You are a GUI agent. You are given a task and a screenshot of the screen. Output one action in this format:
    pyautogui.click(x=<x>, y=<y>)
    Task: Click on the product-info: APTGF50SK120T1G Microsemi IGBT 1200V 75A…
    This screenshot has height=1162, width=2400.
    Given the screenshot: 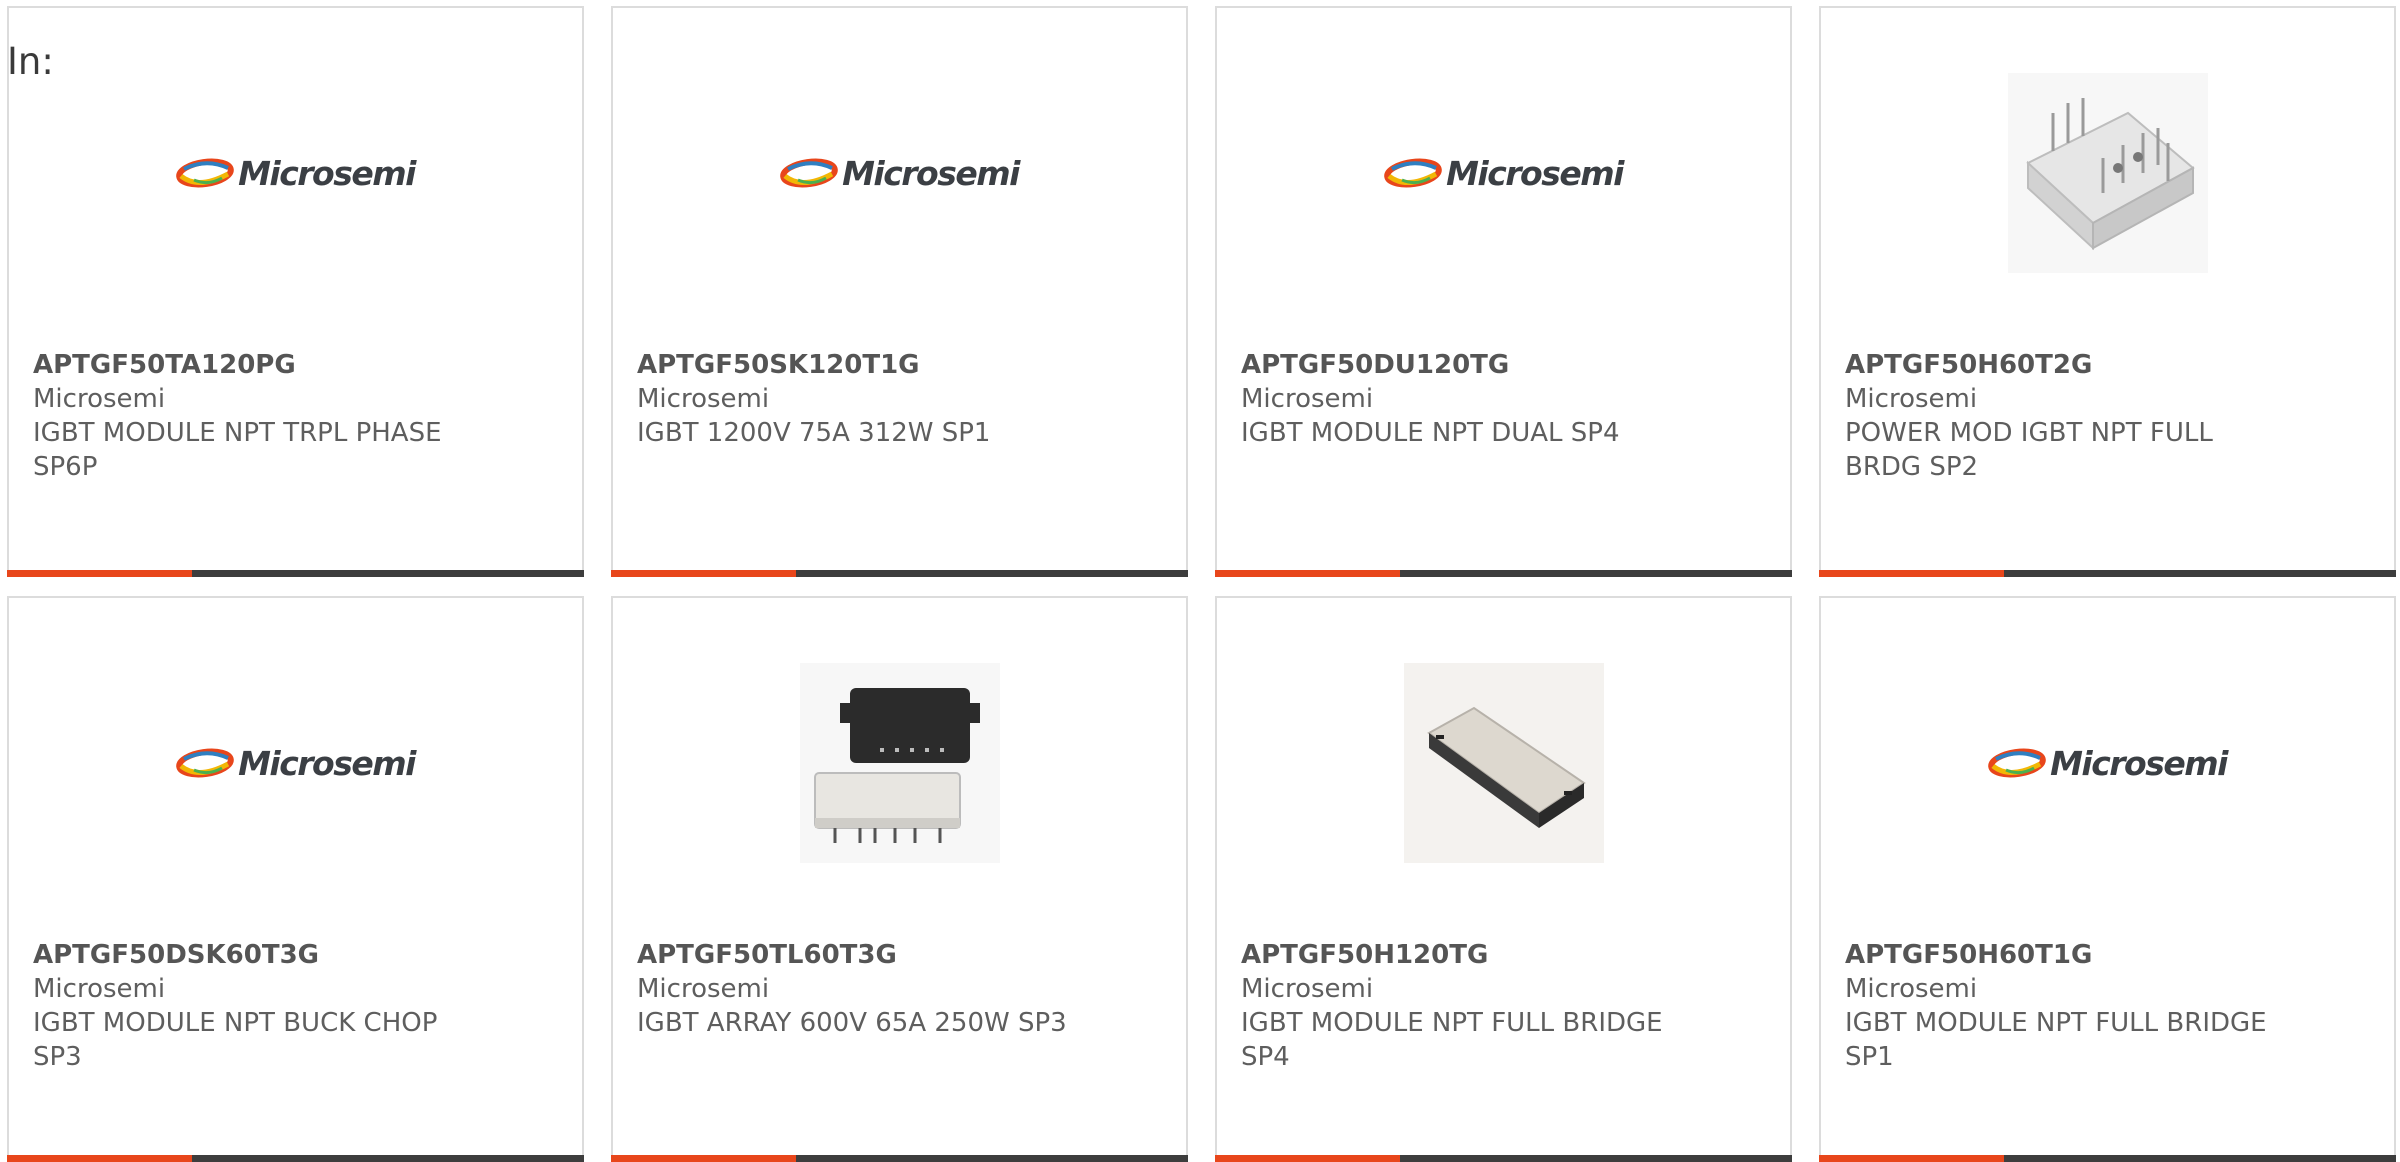 What is the action you would take?
    pyautogui.click(x=857, y=399)
    